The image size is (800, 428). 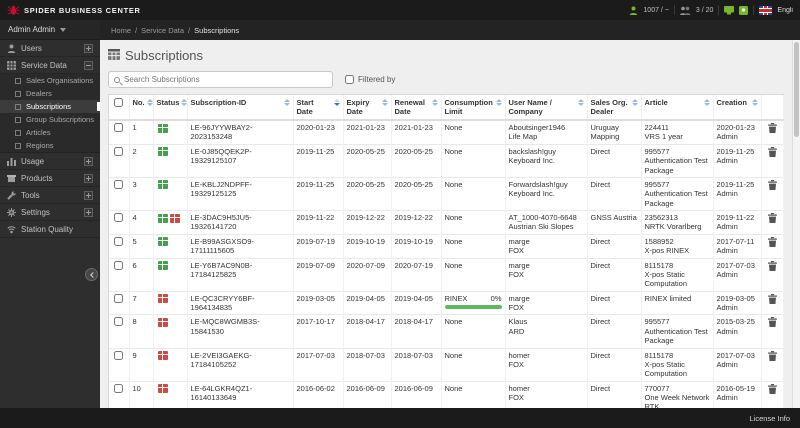 What do you see at coordinates (473, 274) in the screenshot?
I see `consumption-limit: None` at bounding box center [473, 274].